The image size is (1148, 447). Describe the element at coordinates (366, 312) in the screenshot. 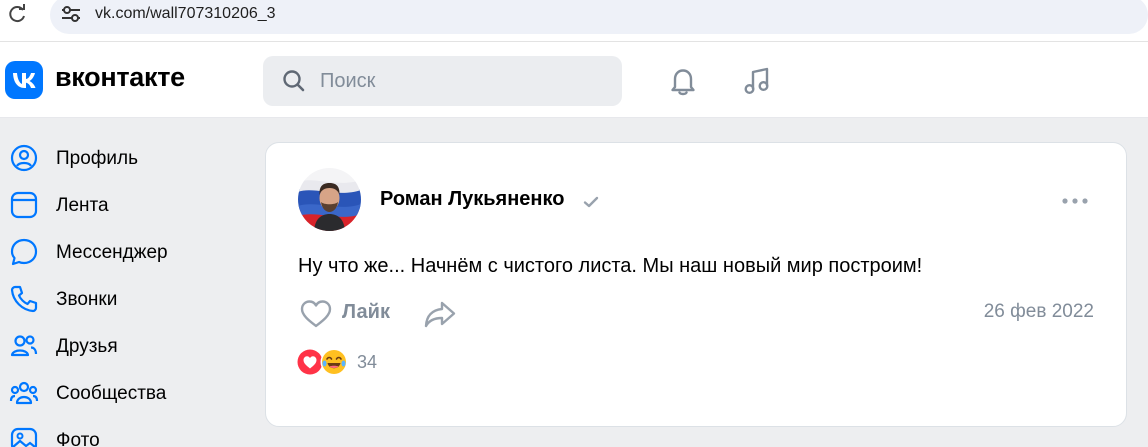

I see `like-label: Лайк` at that location.